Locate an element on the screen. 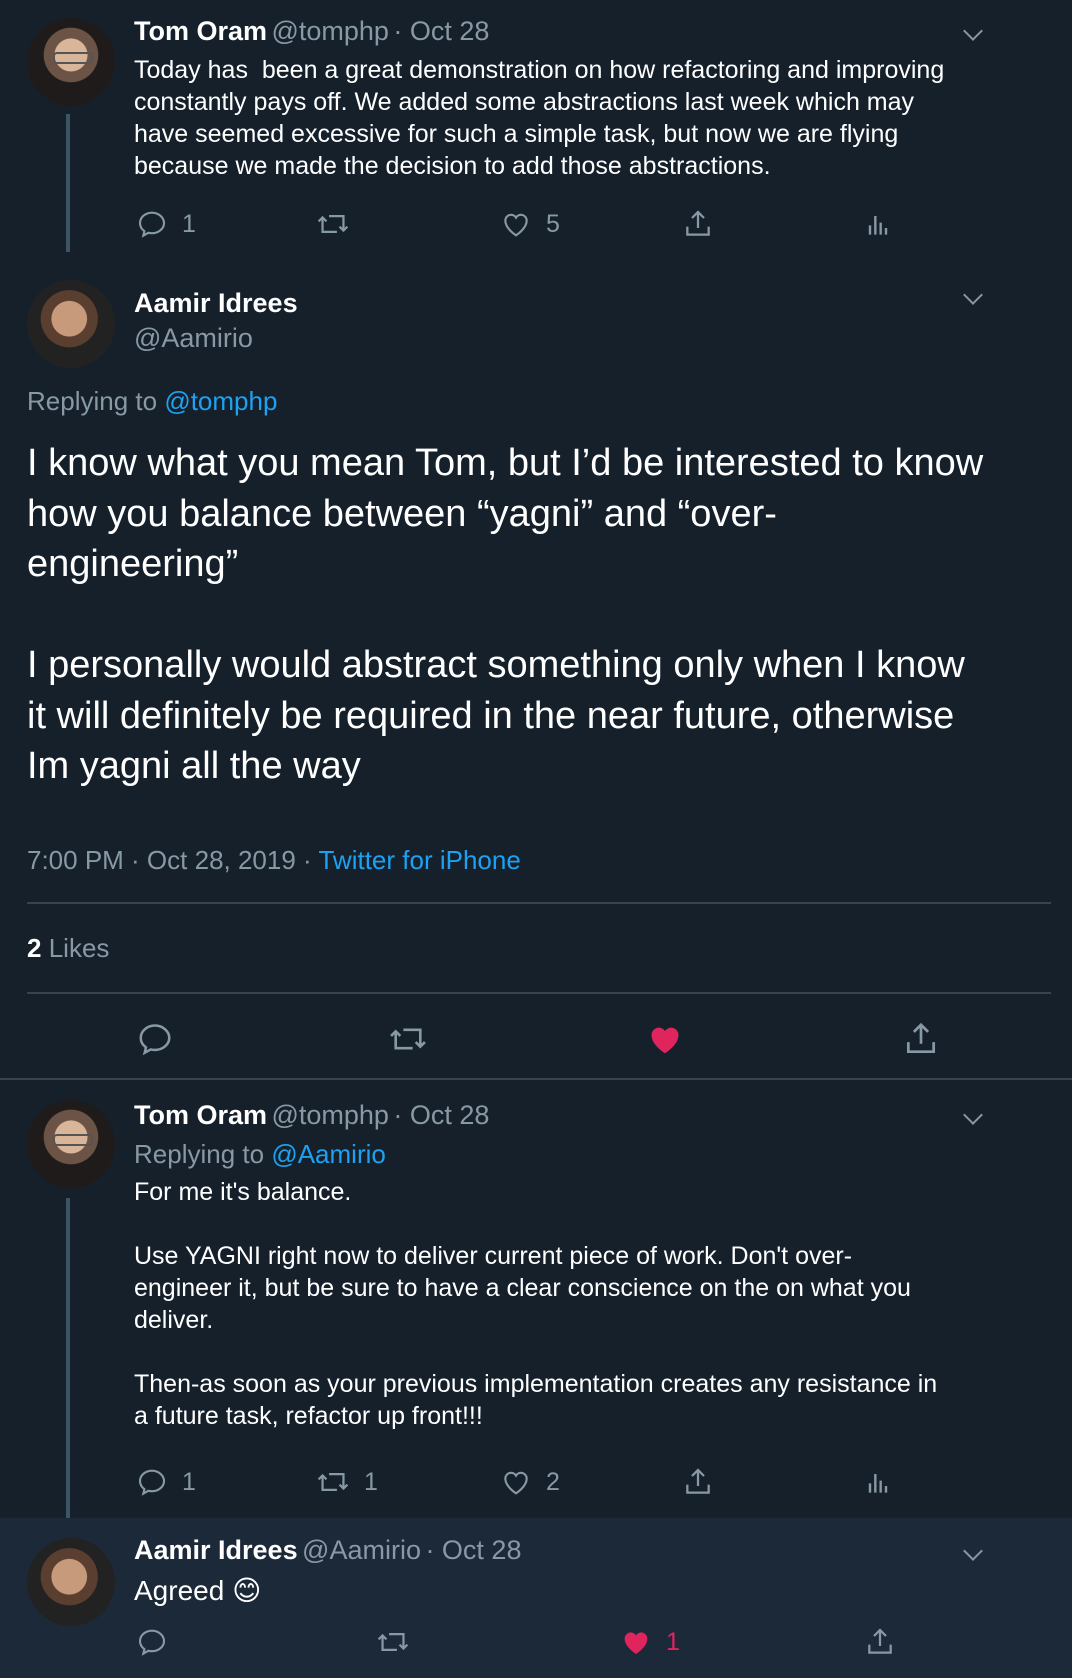  timestamp: 7:00 PM · Oct 28, 2019 · is located at coordinates (169, 860).